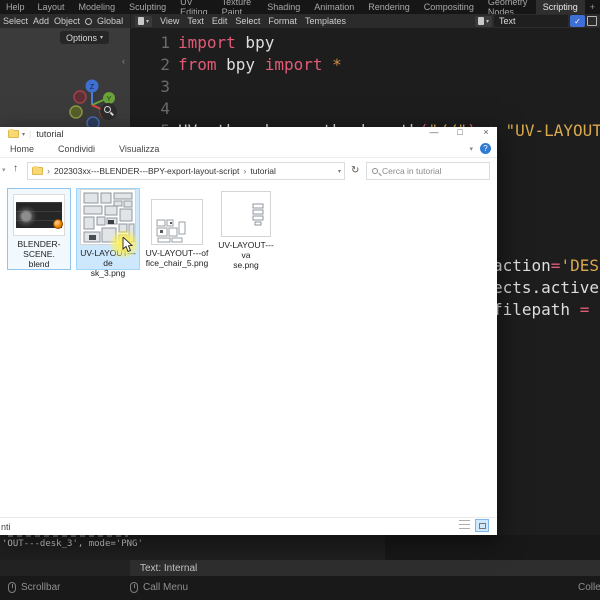  I want to click on text-editor-icon, so click(141, 21).